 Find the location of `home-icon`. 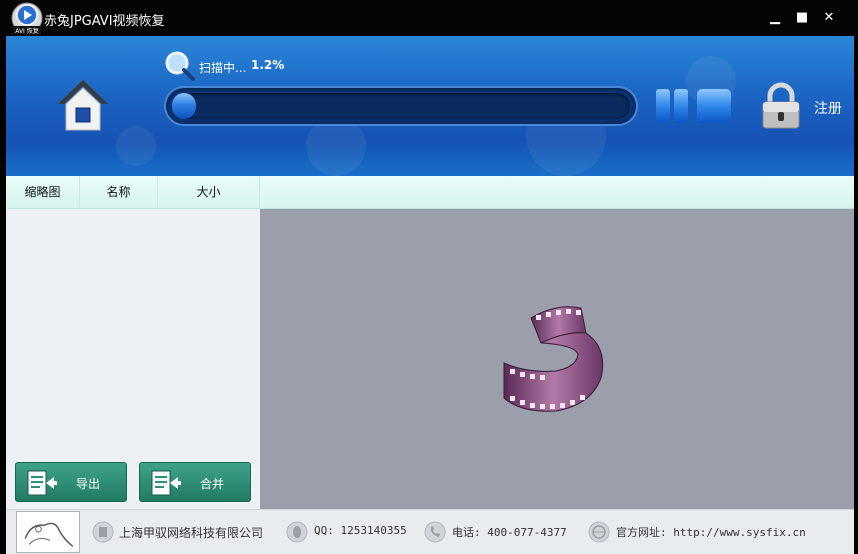

home-icon is located at coordinates (83, 105).